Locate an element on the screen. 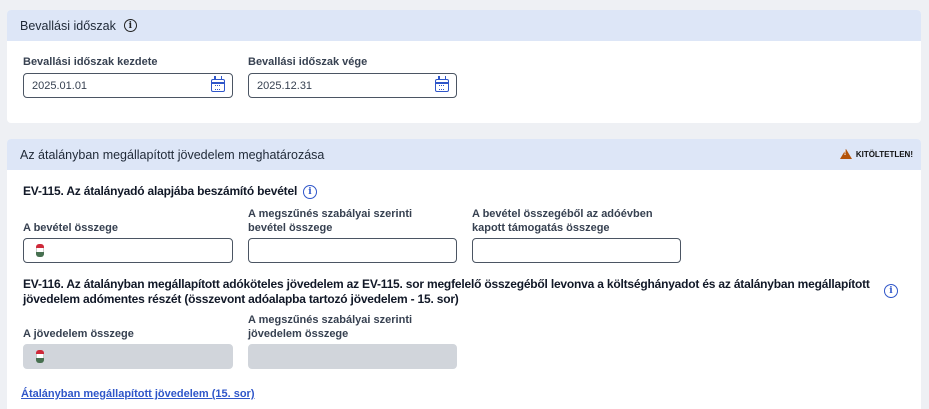 The image size is (929, 409). status-badge-text: KITÖLTETLEN! is located at coordinates (884, 154).